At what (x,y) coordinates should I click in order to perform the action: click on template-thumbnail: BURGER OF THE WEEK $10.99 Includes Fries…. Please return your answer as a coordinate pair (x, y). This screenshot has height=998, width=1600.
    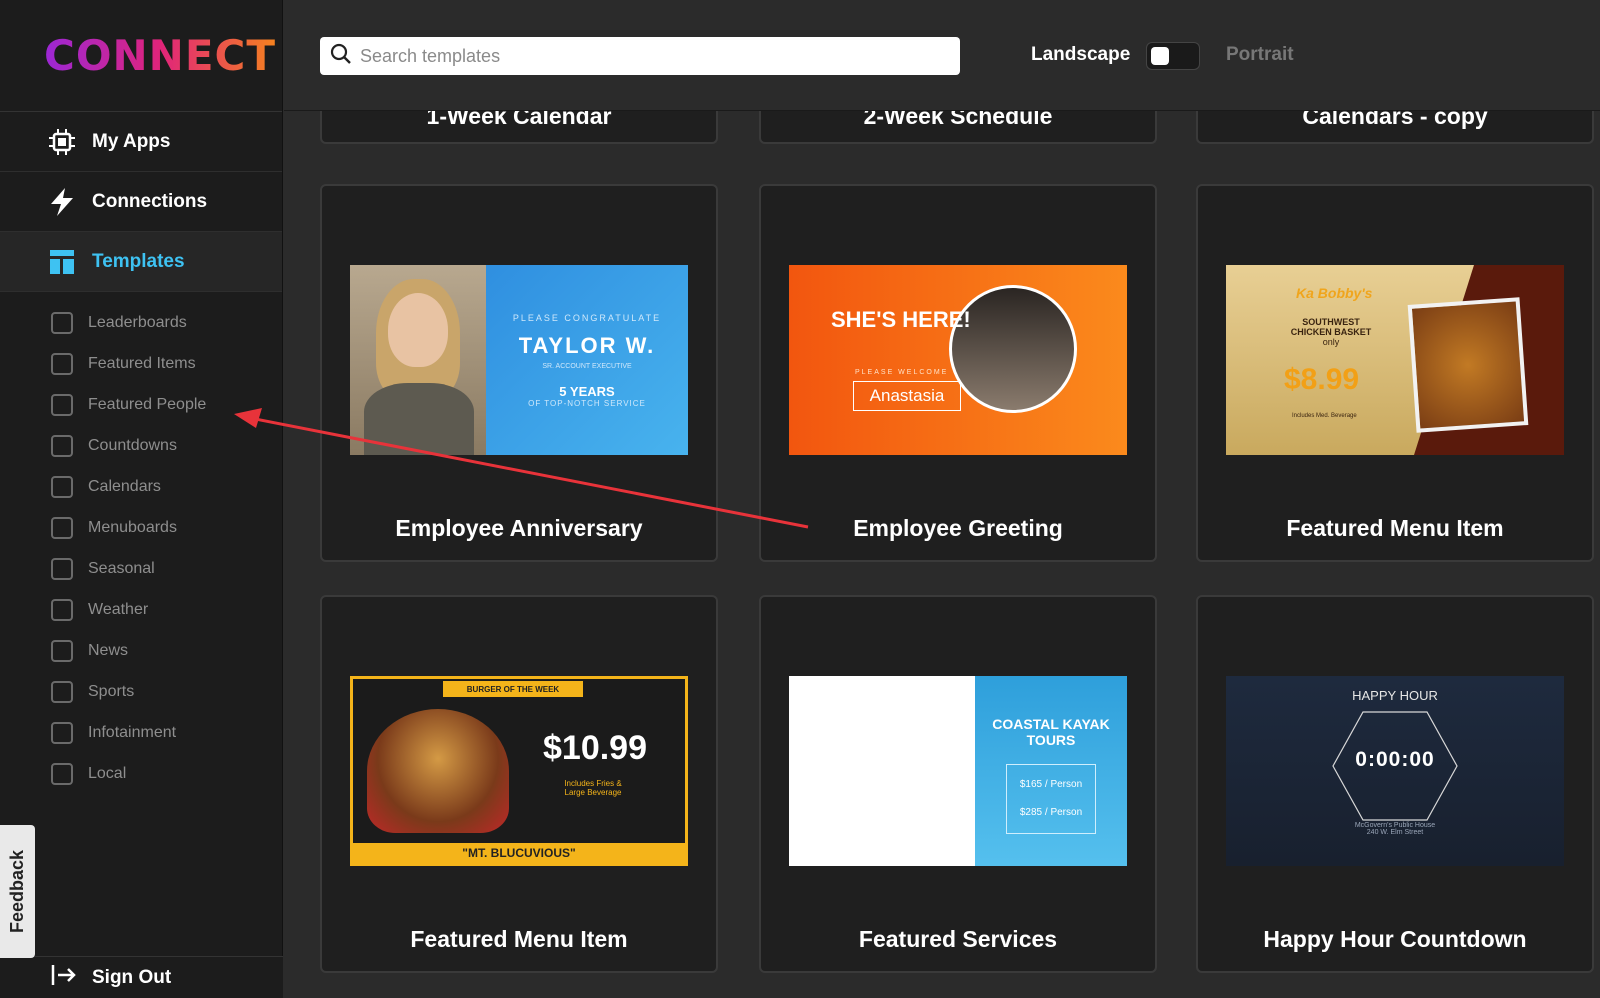
    Looking at the image, I should click on (519, 771).